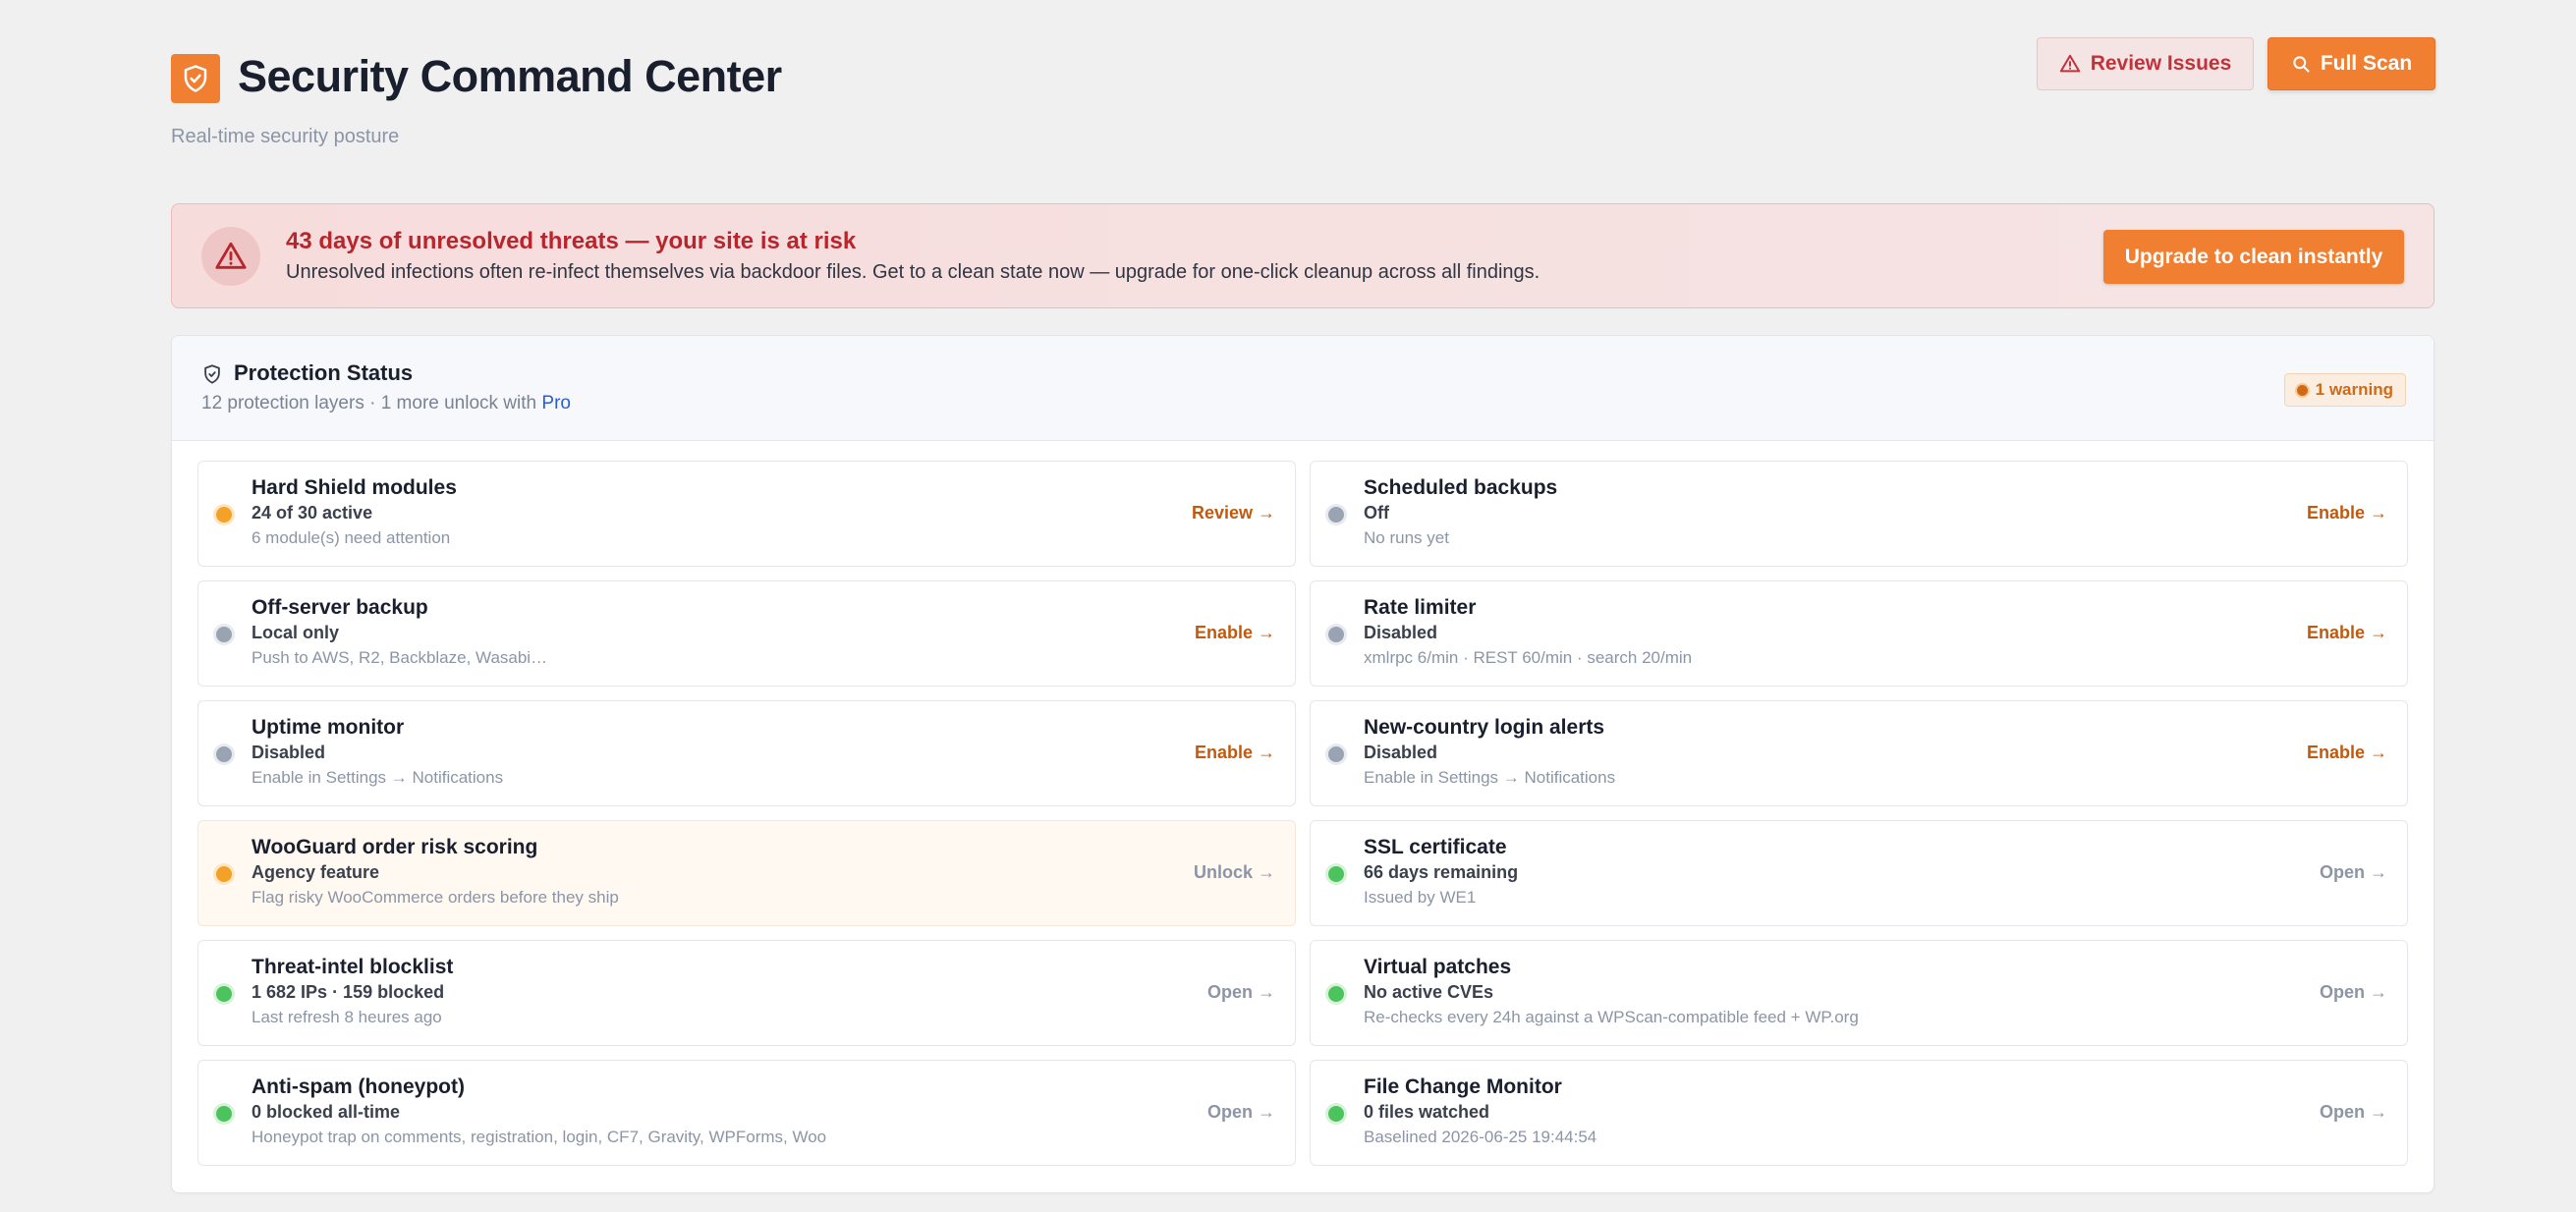  What do you see at coordinates (347, 1017) in the screenshot?
I see `card-detail: Last refresh 8 heures ago` at bounding box center [347, 1017].